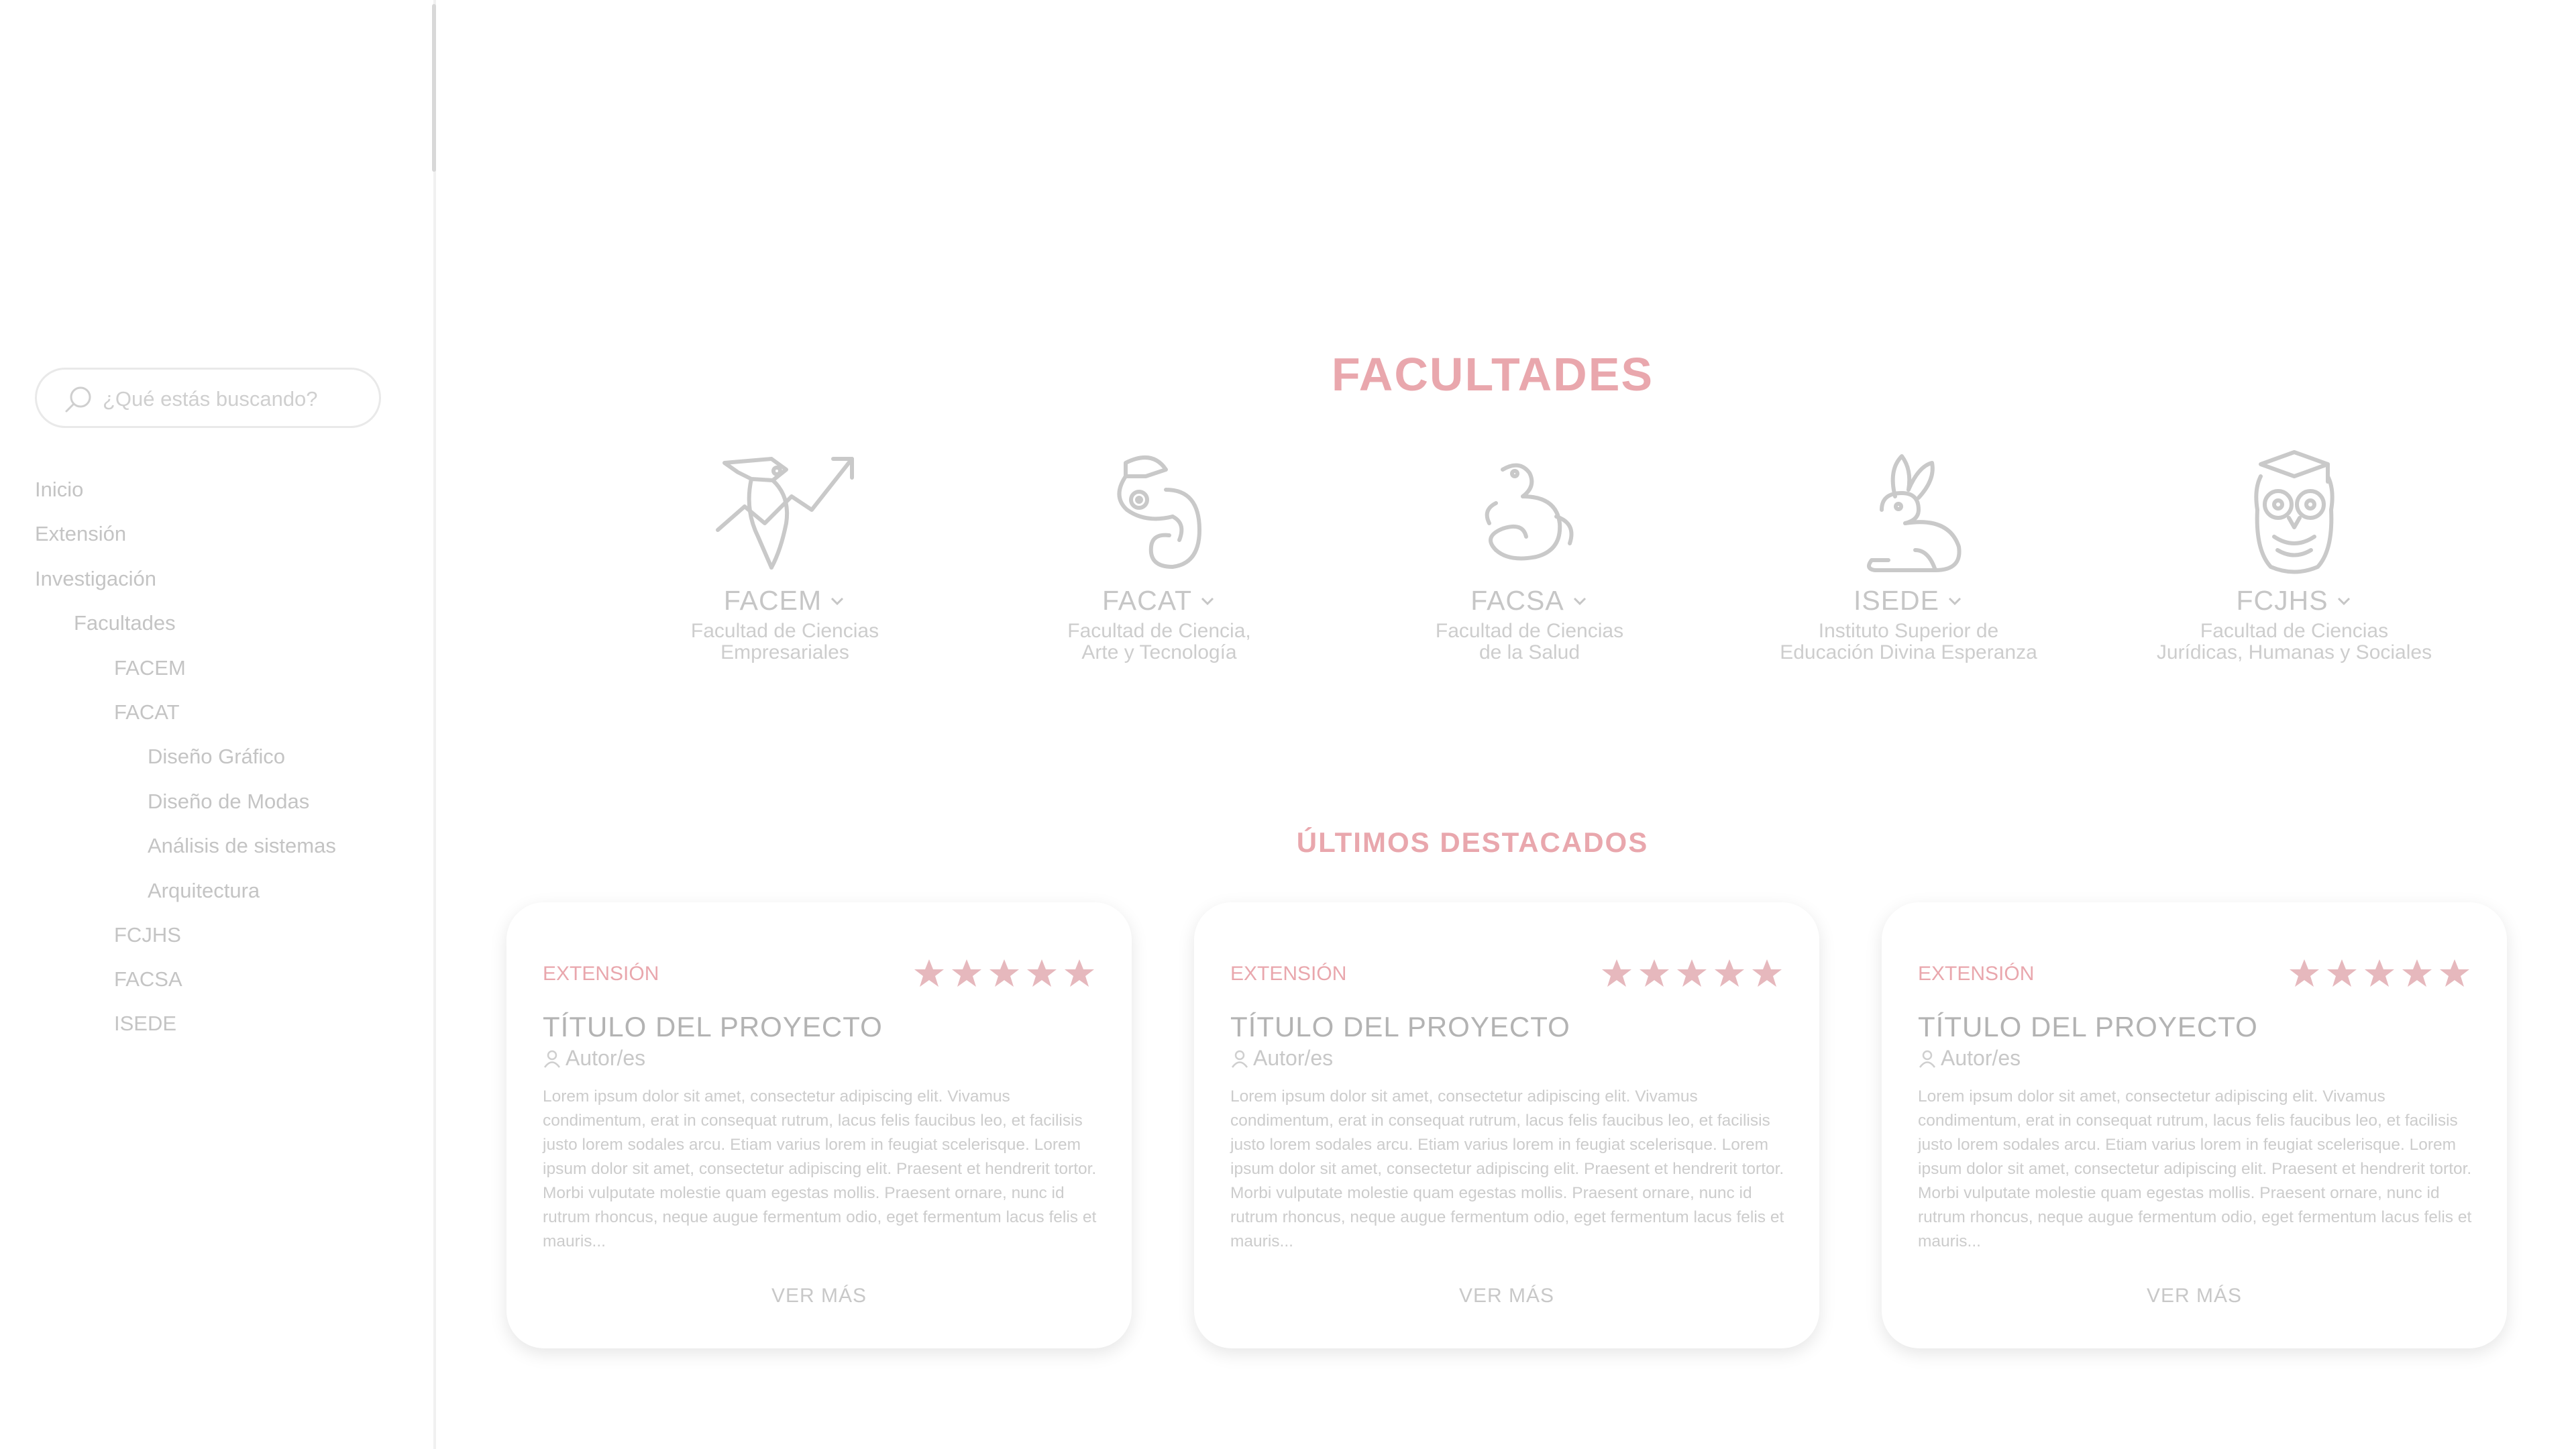 The width and height of the screenshot is (2576, 1449). Describe the element at coordinates (228, 802) in the screenshot. I see `nav-item-diseno-modas: Diseño de Modas` at that location.